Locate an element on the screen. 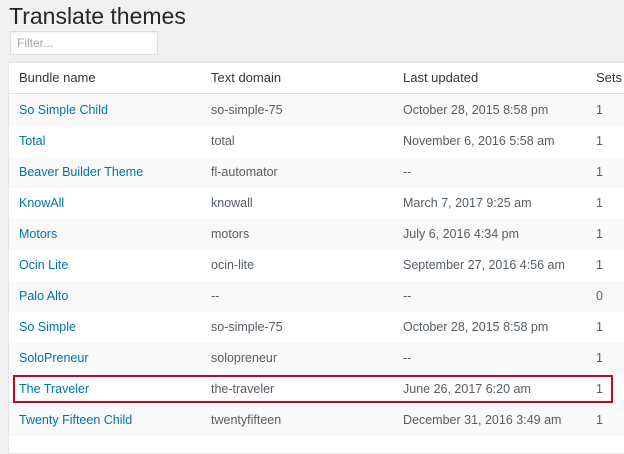 This screenshot has width=624, height=454. last-updated: November 6, 2016 5:58 am is located at coordinates (479, 141).